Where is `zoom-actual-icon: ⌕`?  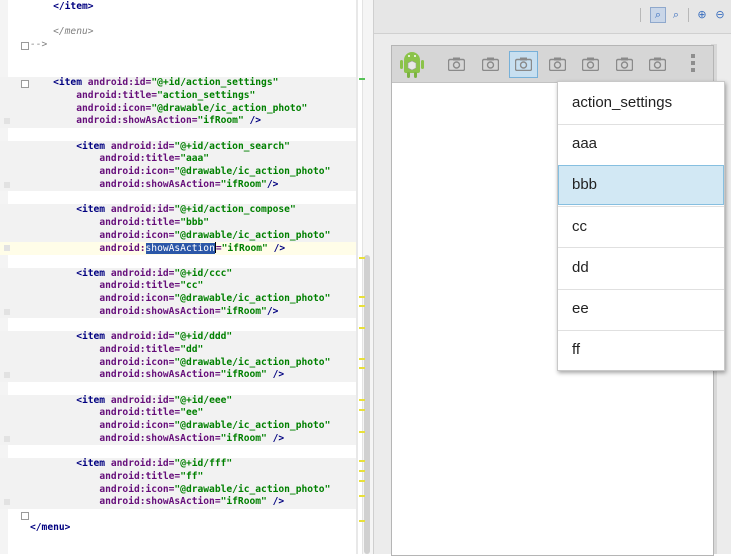 zoom-actual-icon: ⌕ is located at coordinates (676, 15).